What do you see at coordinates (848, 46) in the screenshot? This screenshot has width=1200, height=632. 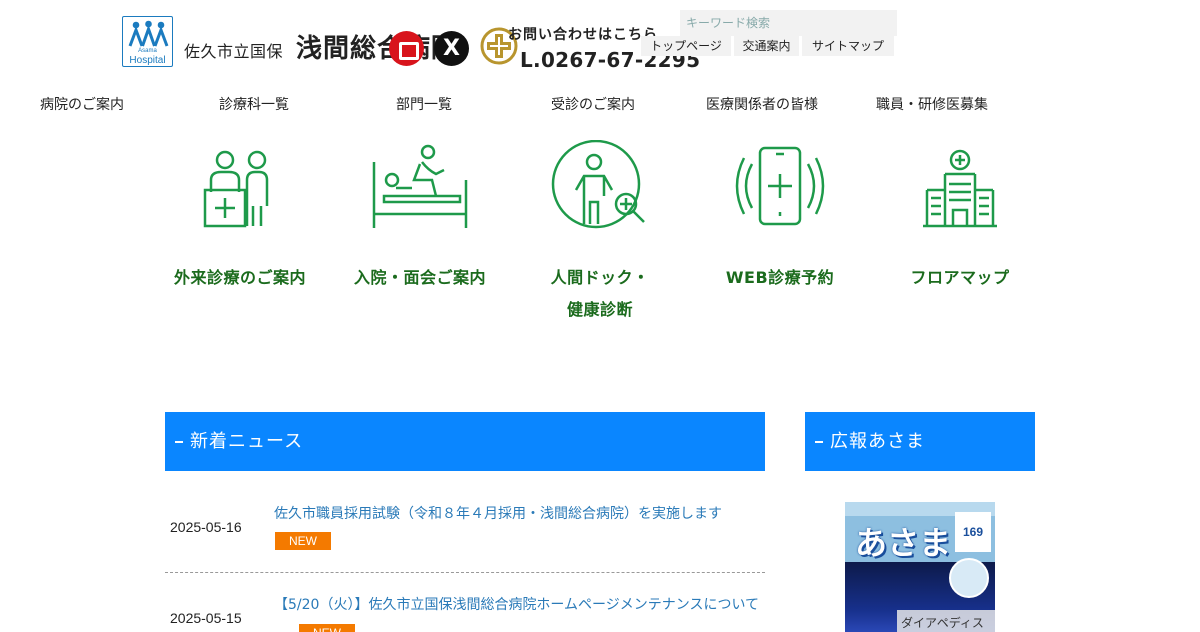 I see `util-link-sitemap: サイトマップ` at bounding box center [848, 46].